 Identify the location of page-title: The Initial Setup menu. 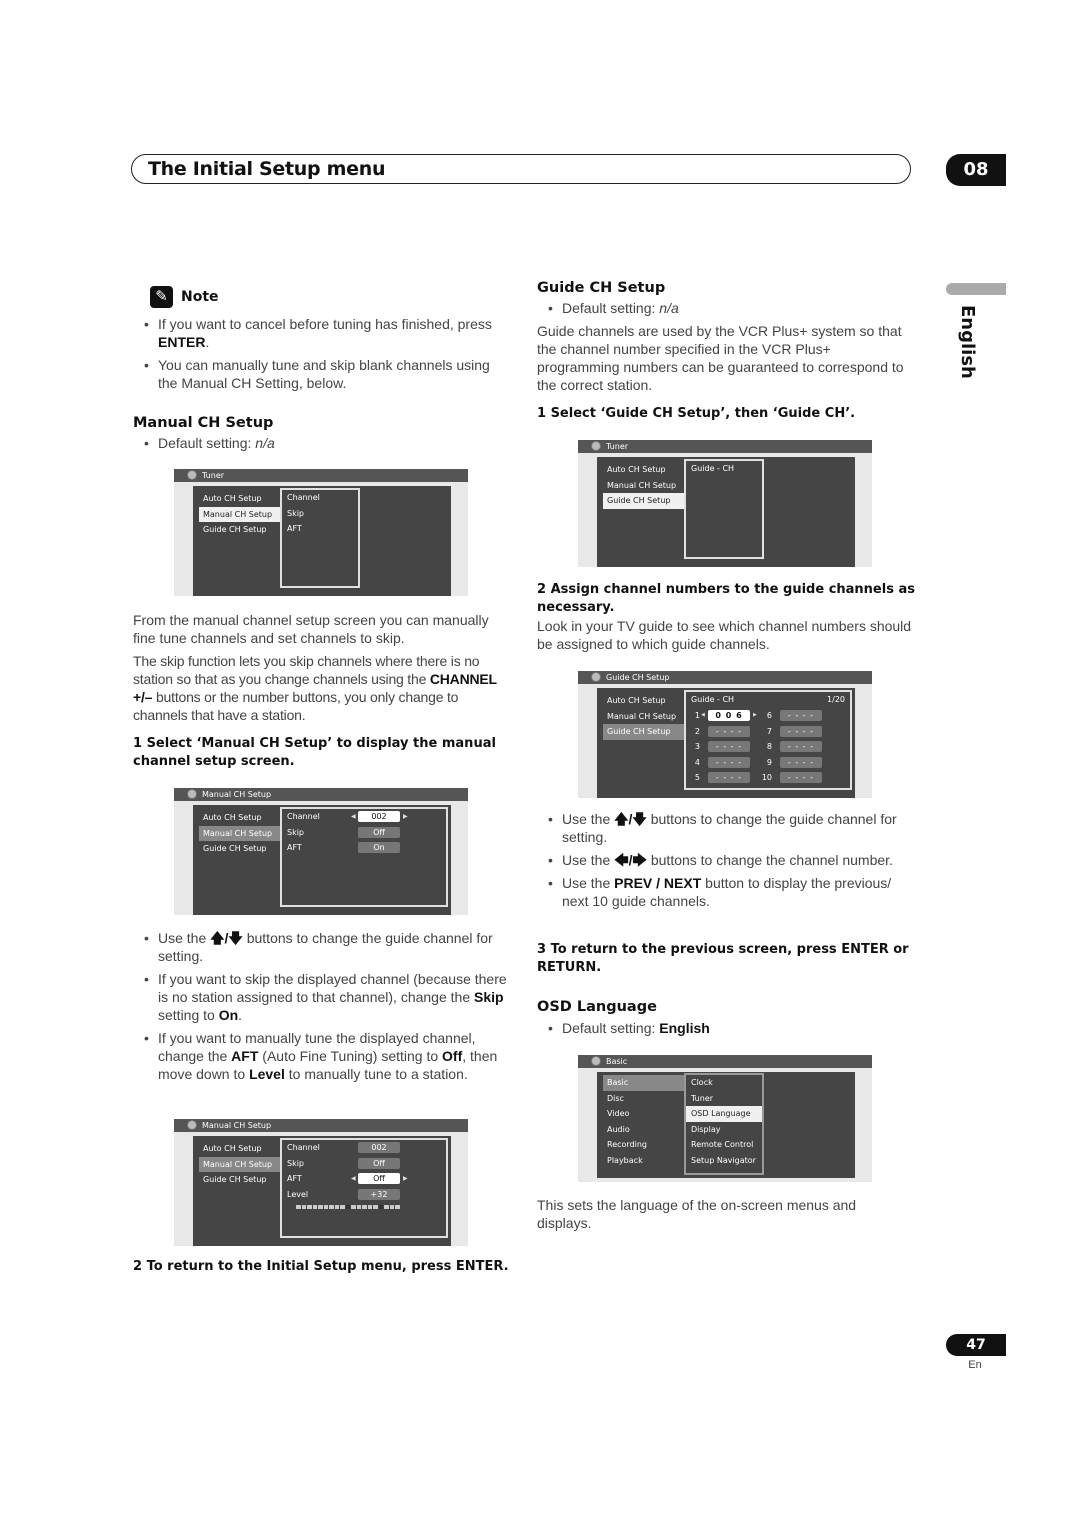
(267, 169).